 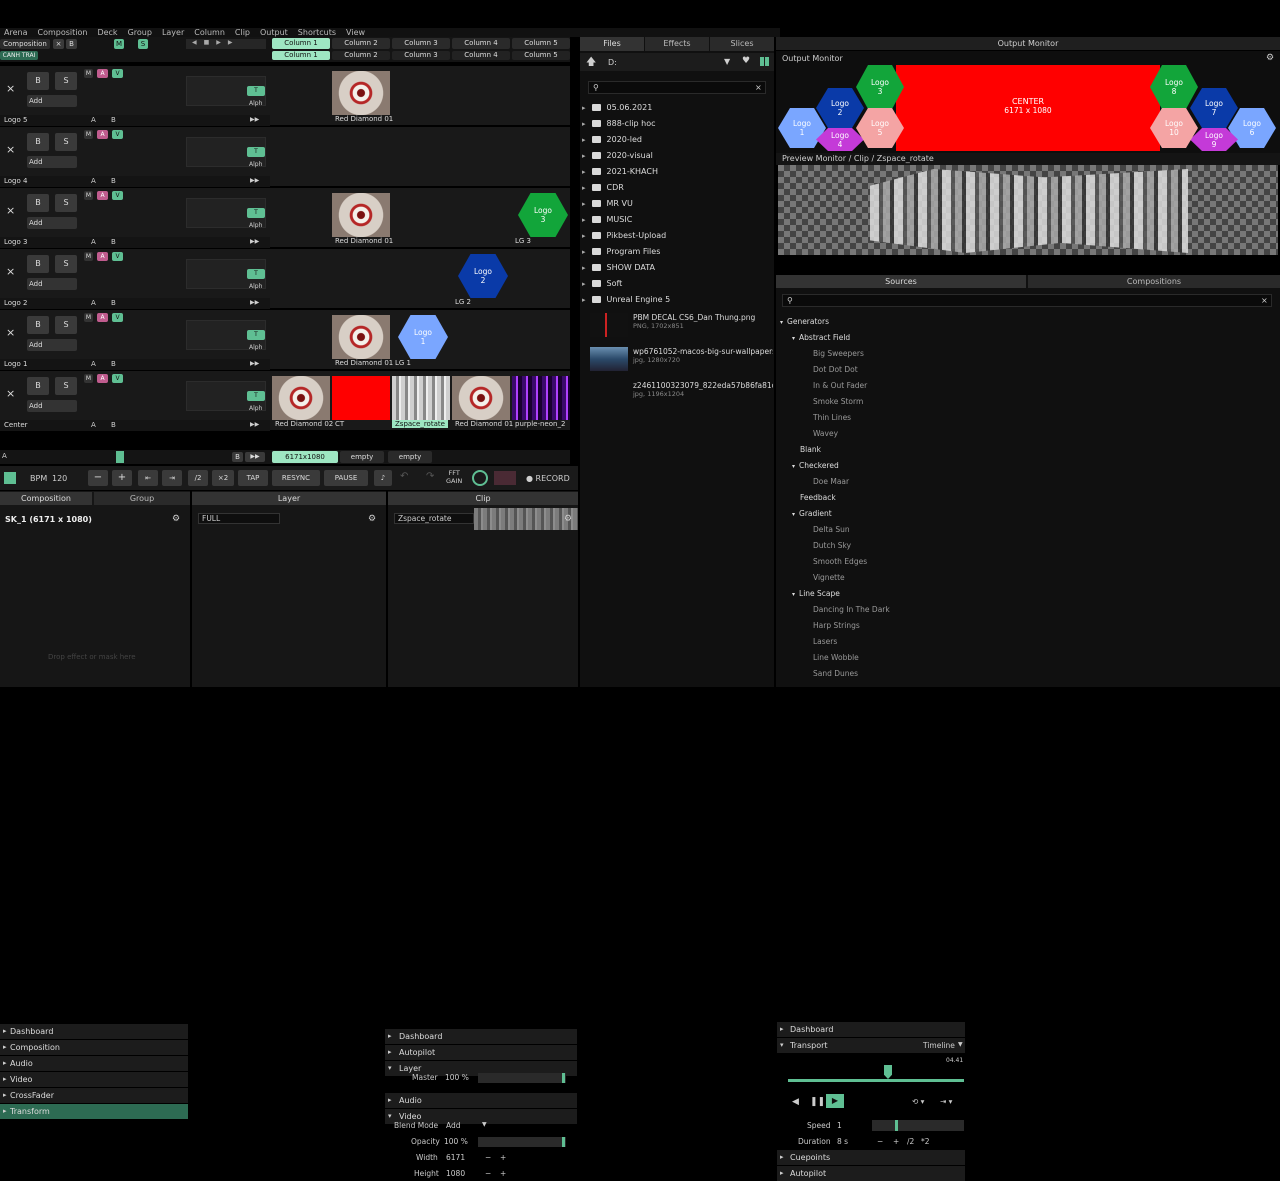 What do you see at coordinates (305, 457) in the screenshot?
I see `deck-tab-active: 6171x1080` at bounding box center [305, 457].